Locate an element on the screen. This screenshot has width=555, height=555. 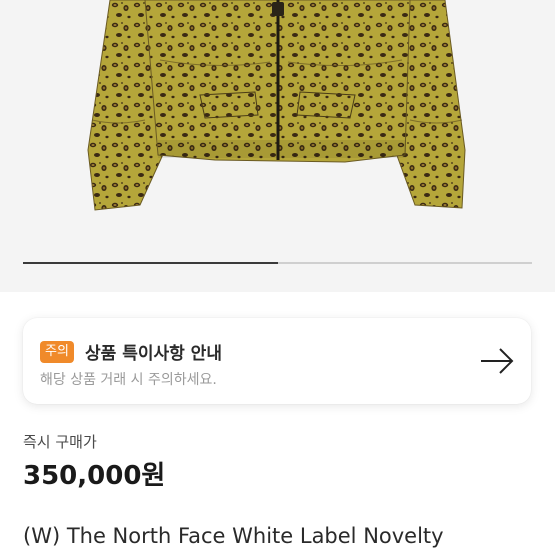
price: 350,000원 is located at coordinates (94, 476).